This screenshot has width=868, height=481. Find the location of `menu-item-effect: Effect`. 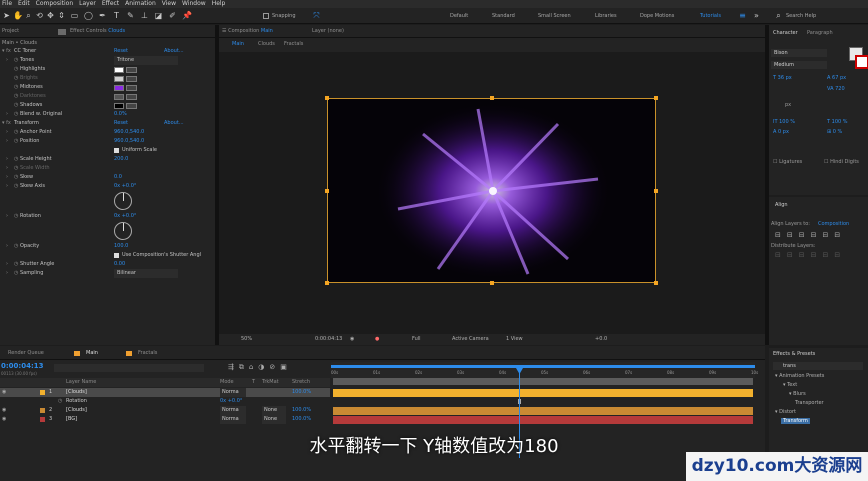

menu-item-effect: Effect is located at coordinates (110, 4).